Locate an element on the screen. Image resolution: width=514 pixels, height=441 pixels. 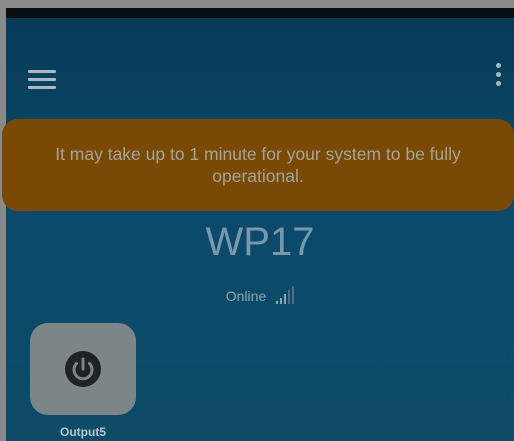
status-text: Online is located at coordinates (246, 296).